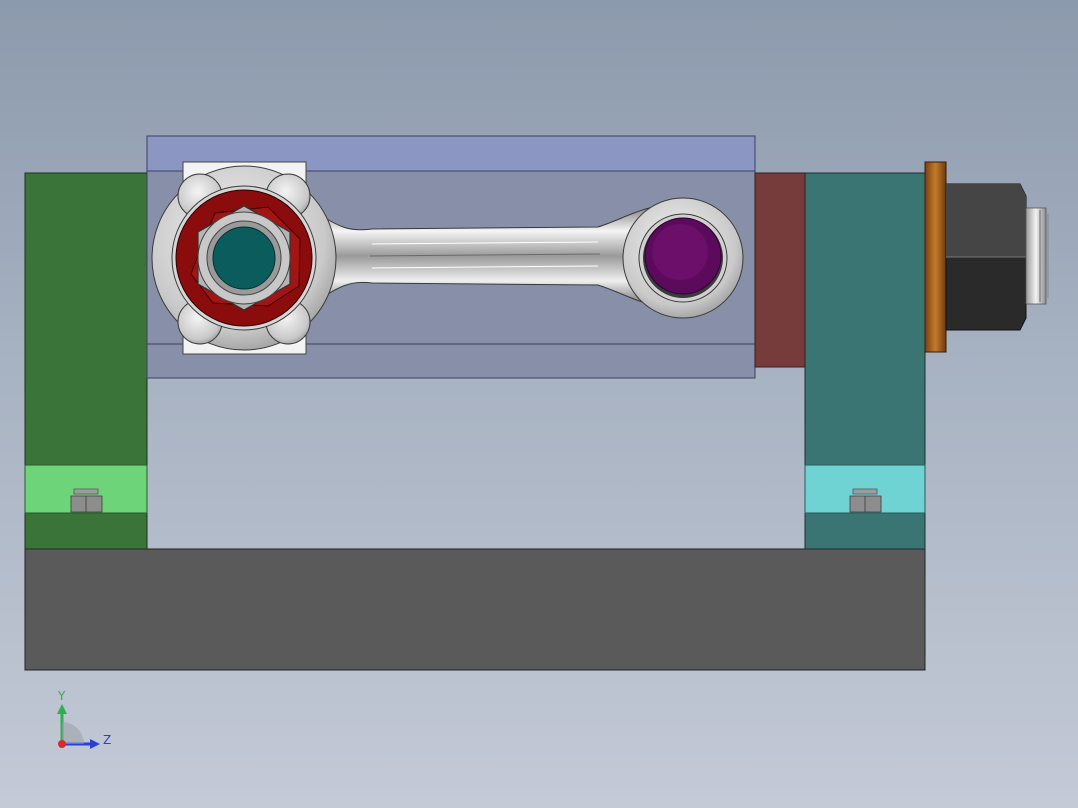  What do you see at coordinates (61, 696) in the screenshot?
I see `triad-y-label: Y` at bounding box center [61, 696].